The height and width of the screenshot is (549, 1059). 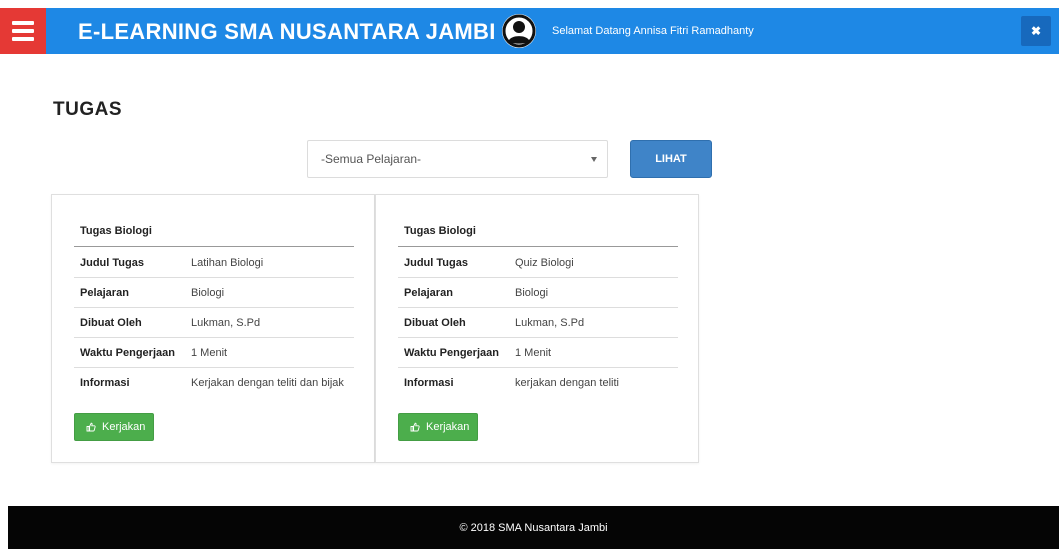 I want to click on task-row-value: Latihan Biologi, so click(x=227, y=263).